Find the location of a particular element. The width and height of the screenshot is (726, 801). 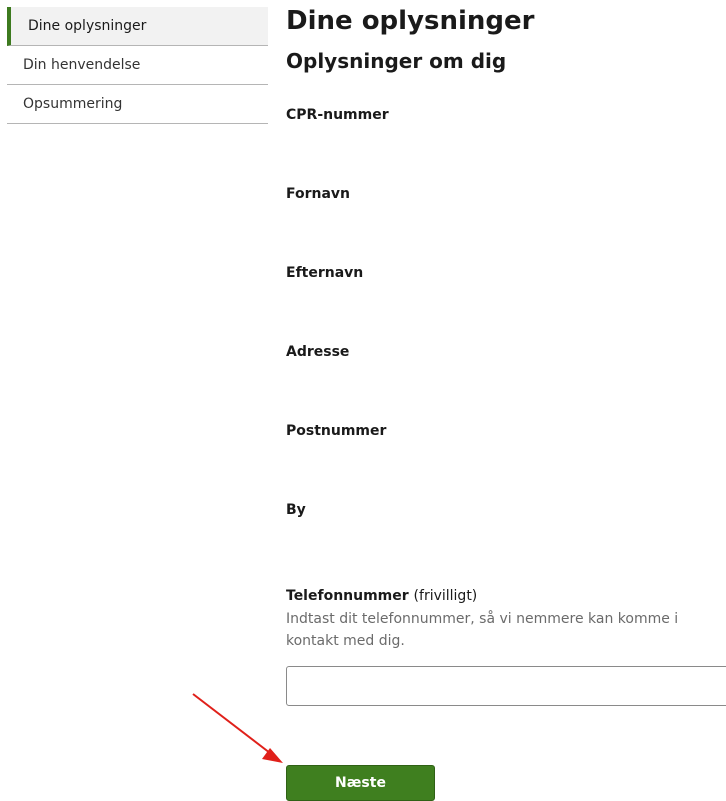

next-button: Næste is located at coordinates (360, 783).